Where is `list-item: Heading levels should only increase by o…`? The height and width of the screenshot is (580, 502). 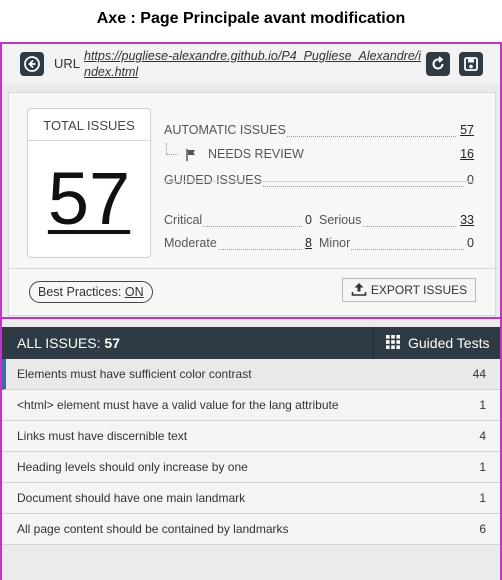 list-item: Heading levels should only increase by o… is located at coordinates (251, 467).